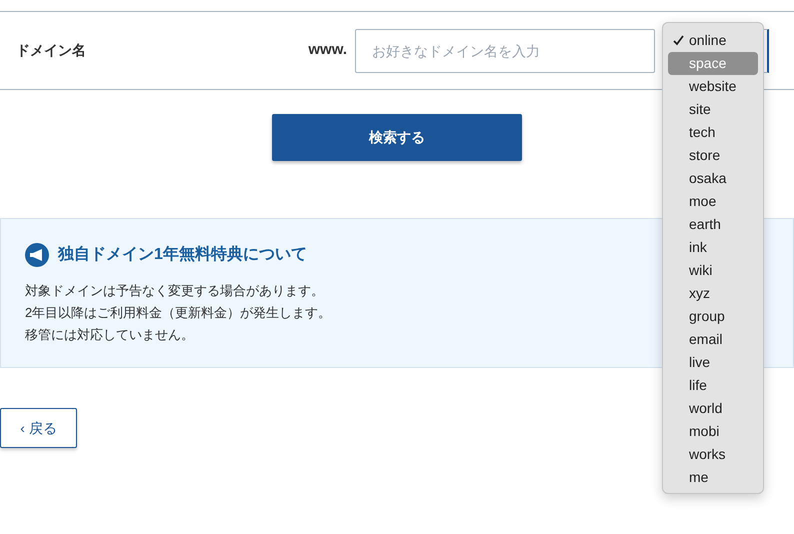 The height and width of the screenshot is (534, 794). Describe the element at coordinates (713, 270) in the screenshot. I see `dropdown-option: wiki` at that location.